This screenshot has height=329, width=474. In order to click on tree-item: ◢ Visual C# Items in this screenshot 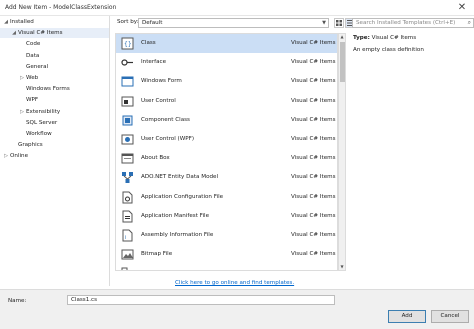, I will do `click(54, 33)`.